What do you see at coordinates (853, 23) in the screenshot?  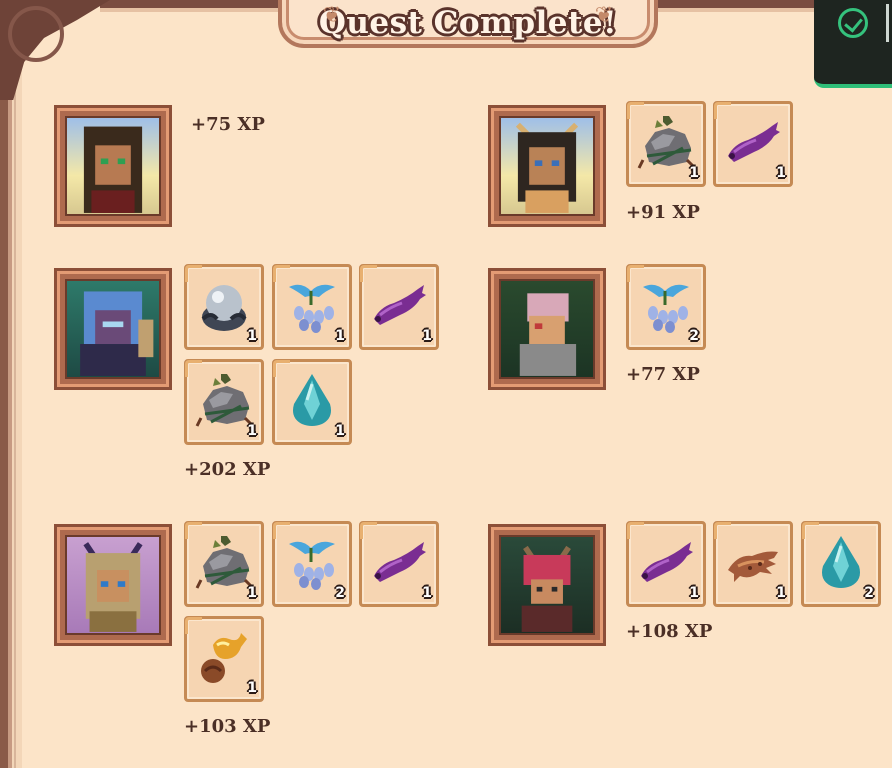 I see `check-circle-icon` at bounding box center [853, 23].